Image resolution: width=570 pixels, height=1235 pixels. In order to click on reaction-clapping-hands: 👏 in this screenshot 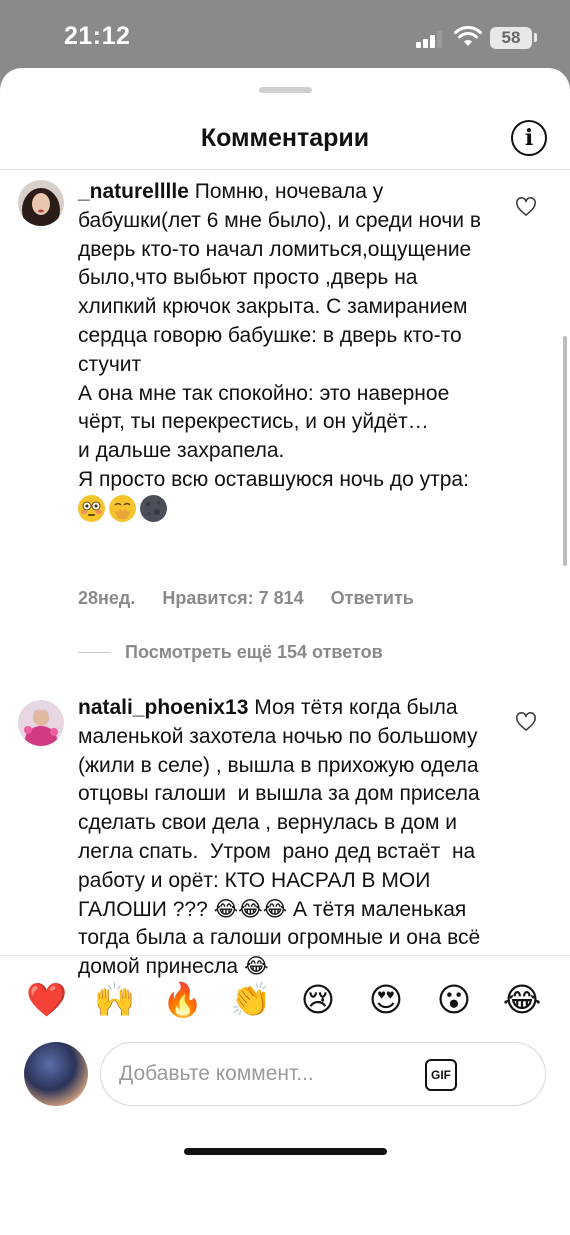, I will do `click(250, 1000)`.